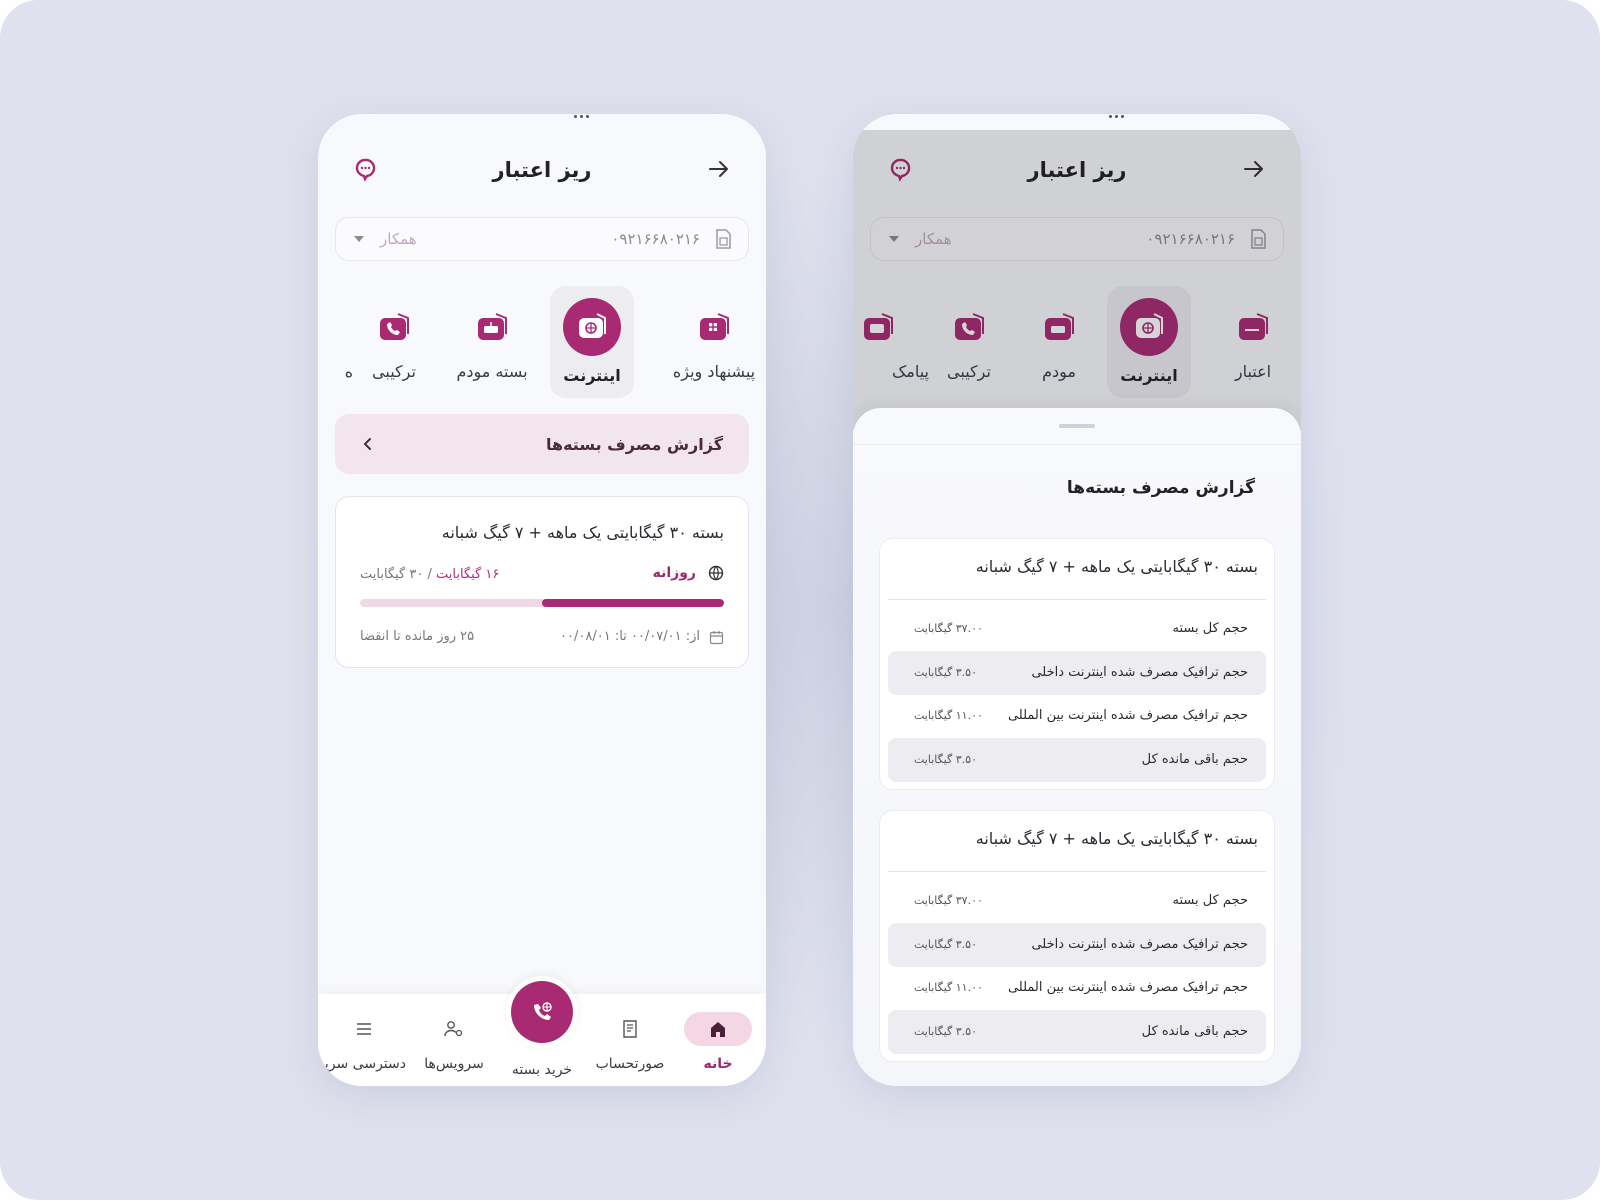 This screenshot has height=1200, width=1600. I want to click on menu-icon, so click(364, 1029).